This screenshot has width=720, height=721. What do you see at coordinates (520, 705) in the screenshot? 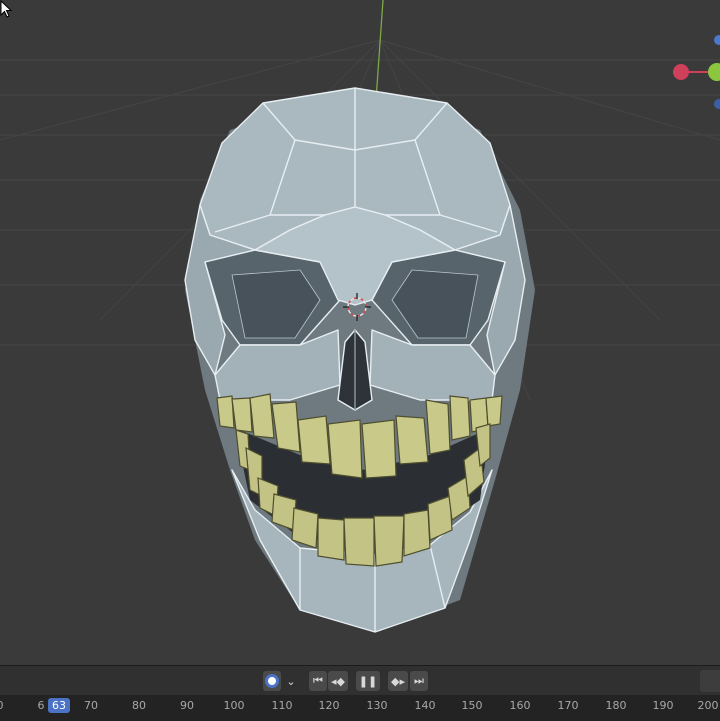
I see `tick-label: 160` at bounding box center [520, 705].